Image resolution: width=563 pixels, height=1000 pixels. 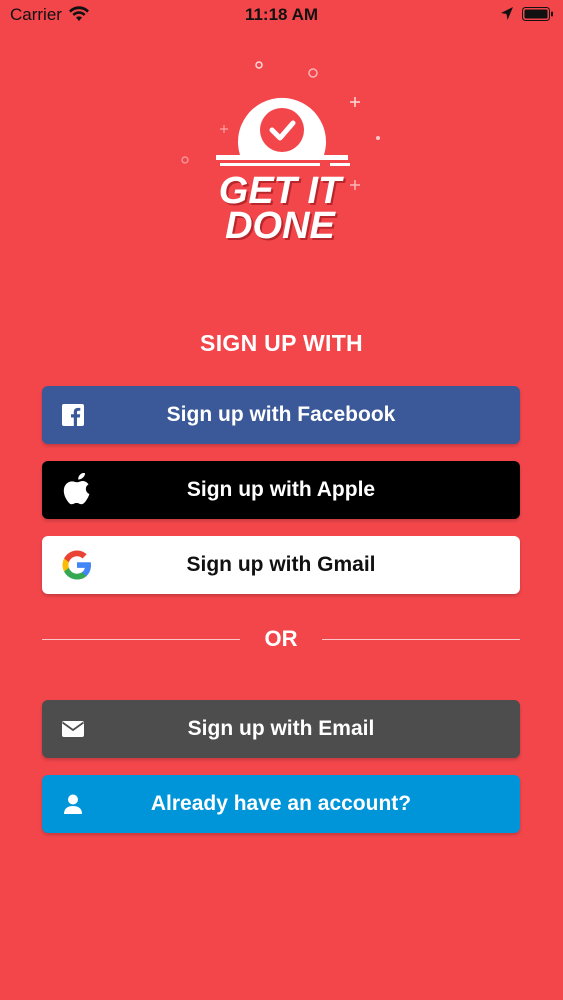 What do you see at coordinates (281, 343) in the screenshot?
I see `sign-up-heading: SIGN UP WITH` at bounding box center [281, 343].